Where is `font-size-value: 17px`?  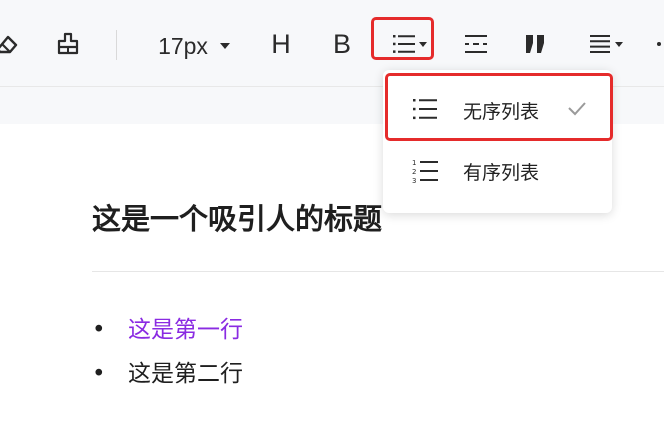
font-size-value: 17px is located at coordinates (183, 45).